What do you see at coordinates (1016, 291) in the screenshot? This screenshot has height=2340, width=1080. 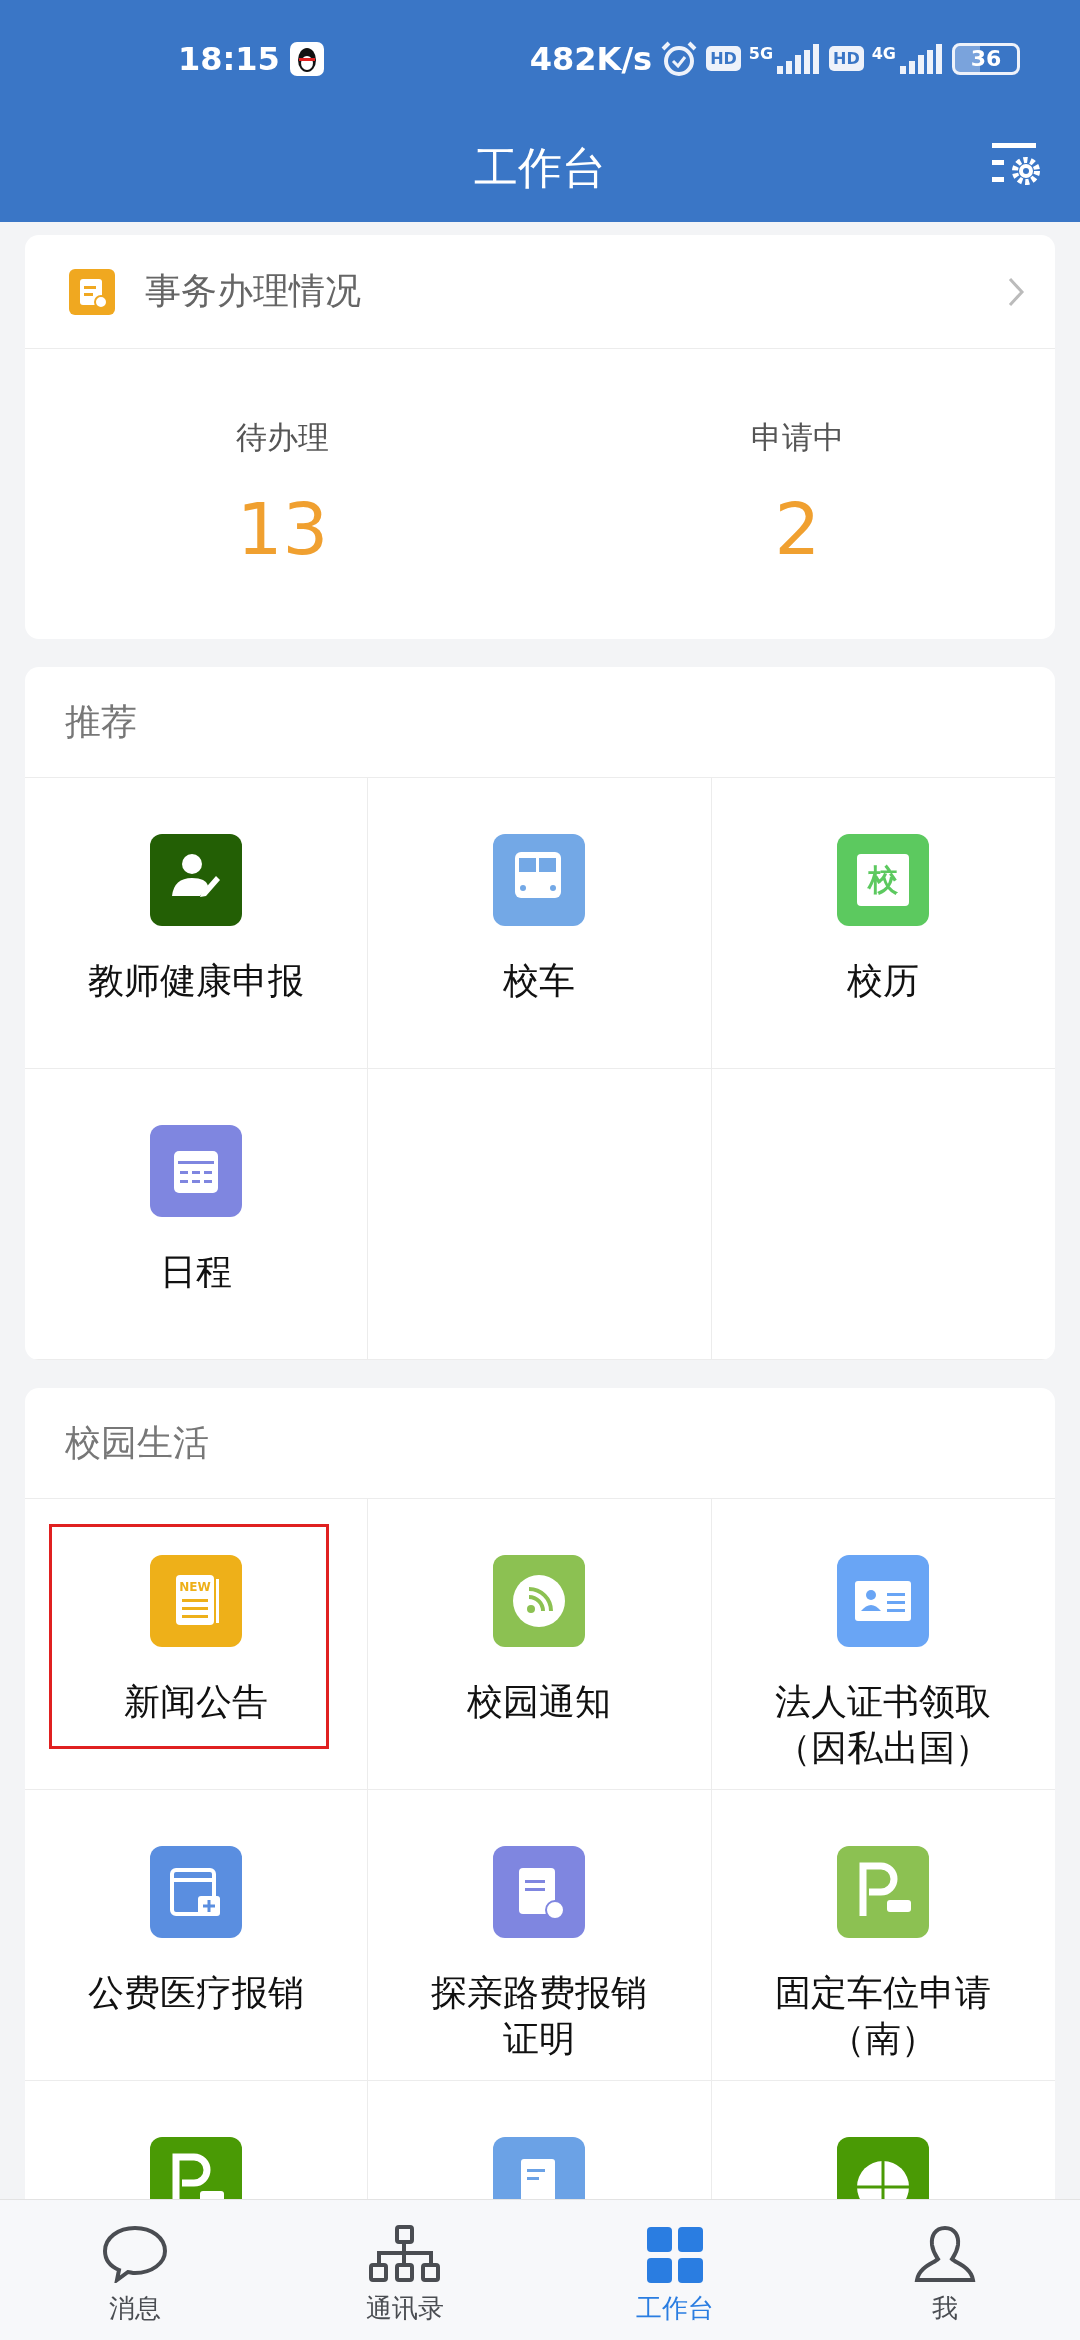 I see `chevron-right-icon` at bounding box center [1016, 291].